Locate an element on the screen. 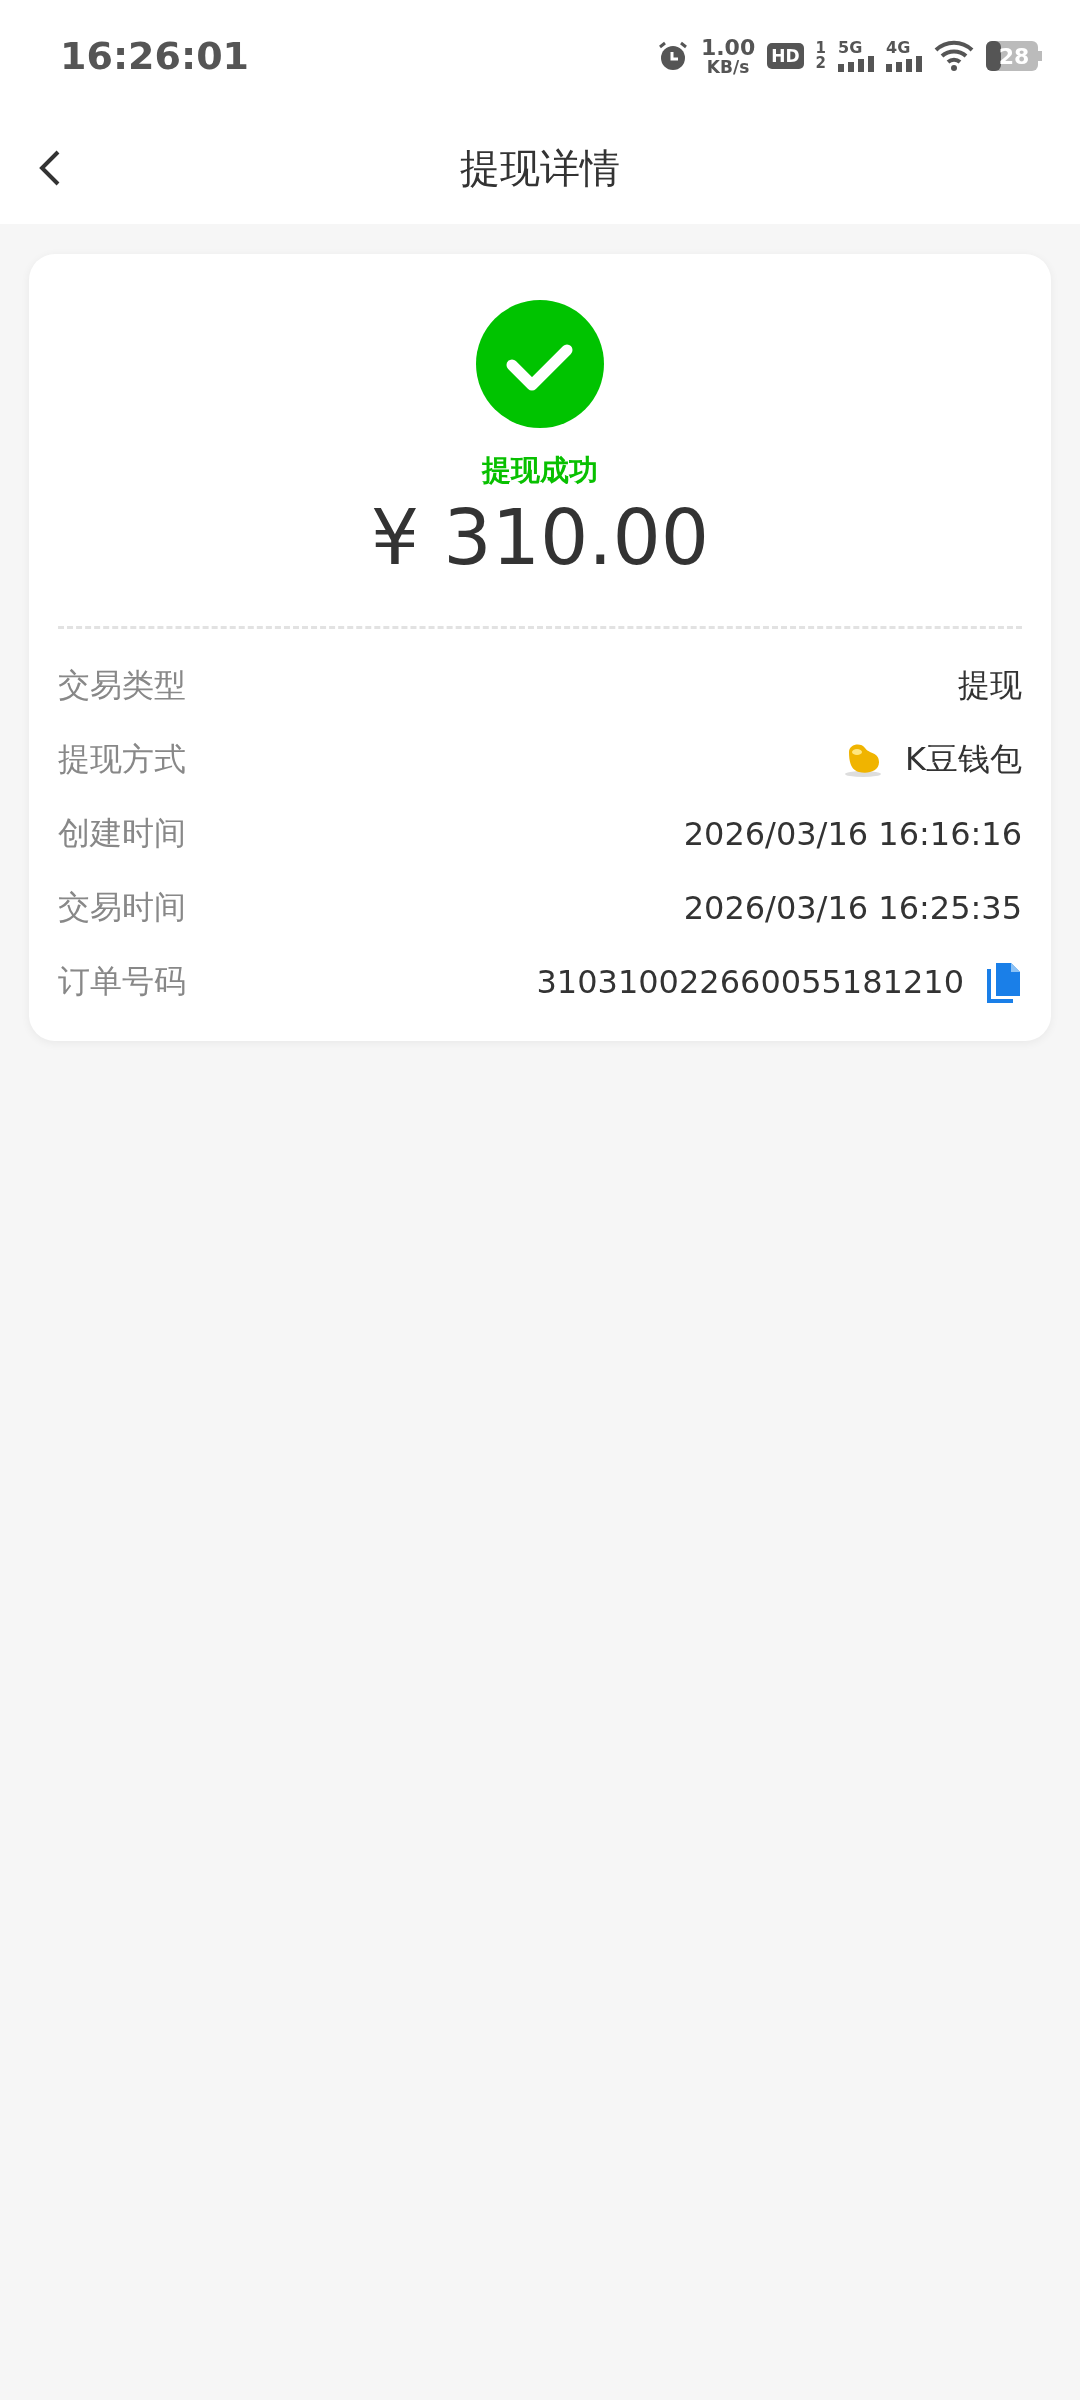  detail-value: K豆钱包 is located at coordinates (963, 759).